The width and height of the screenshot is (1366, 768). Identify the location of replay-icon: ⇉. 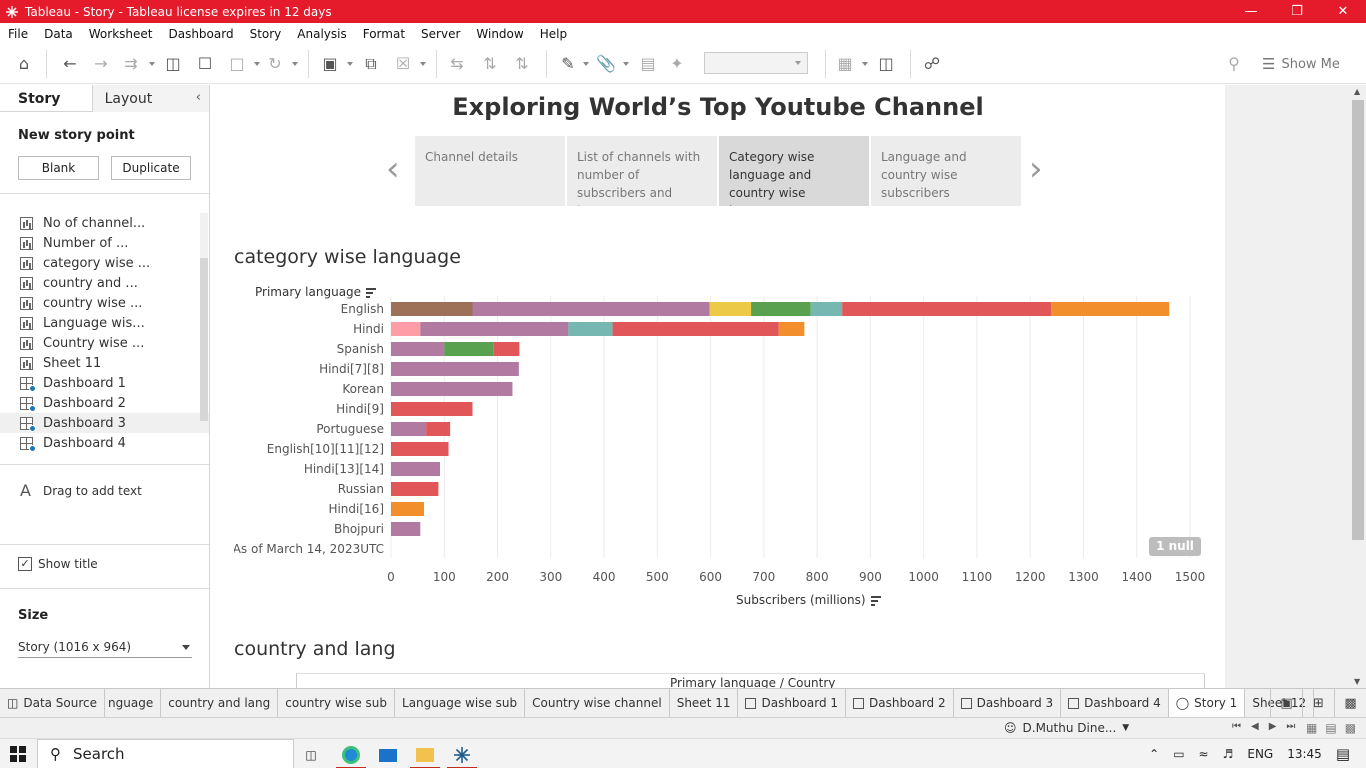
(131, 64).